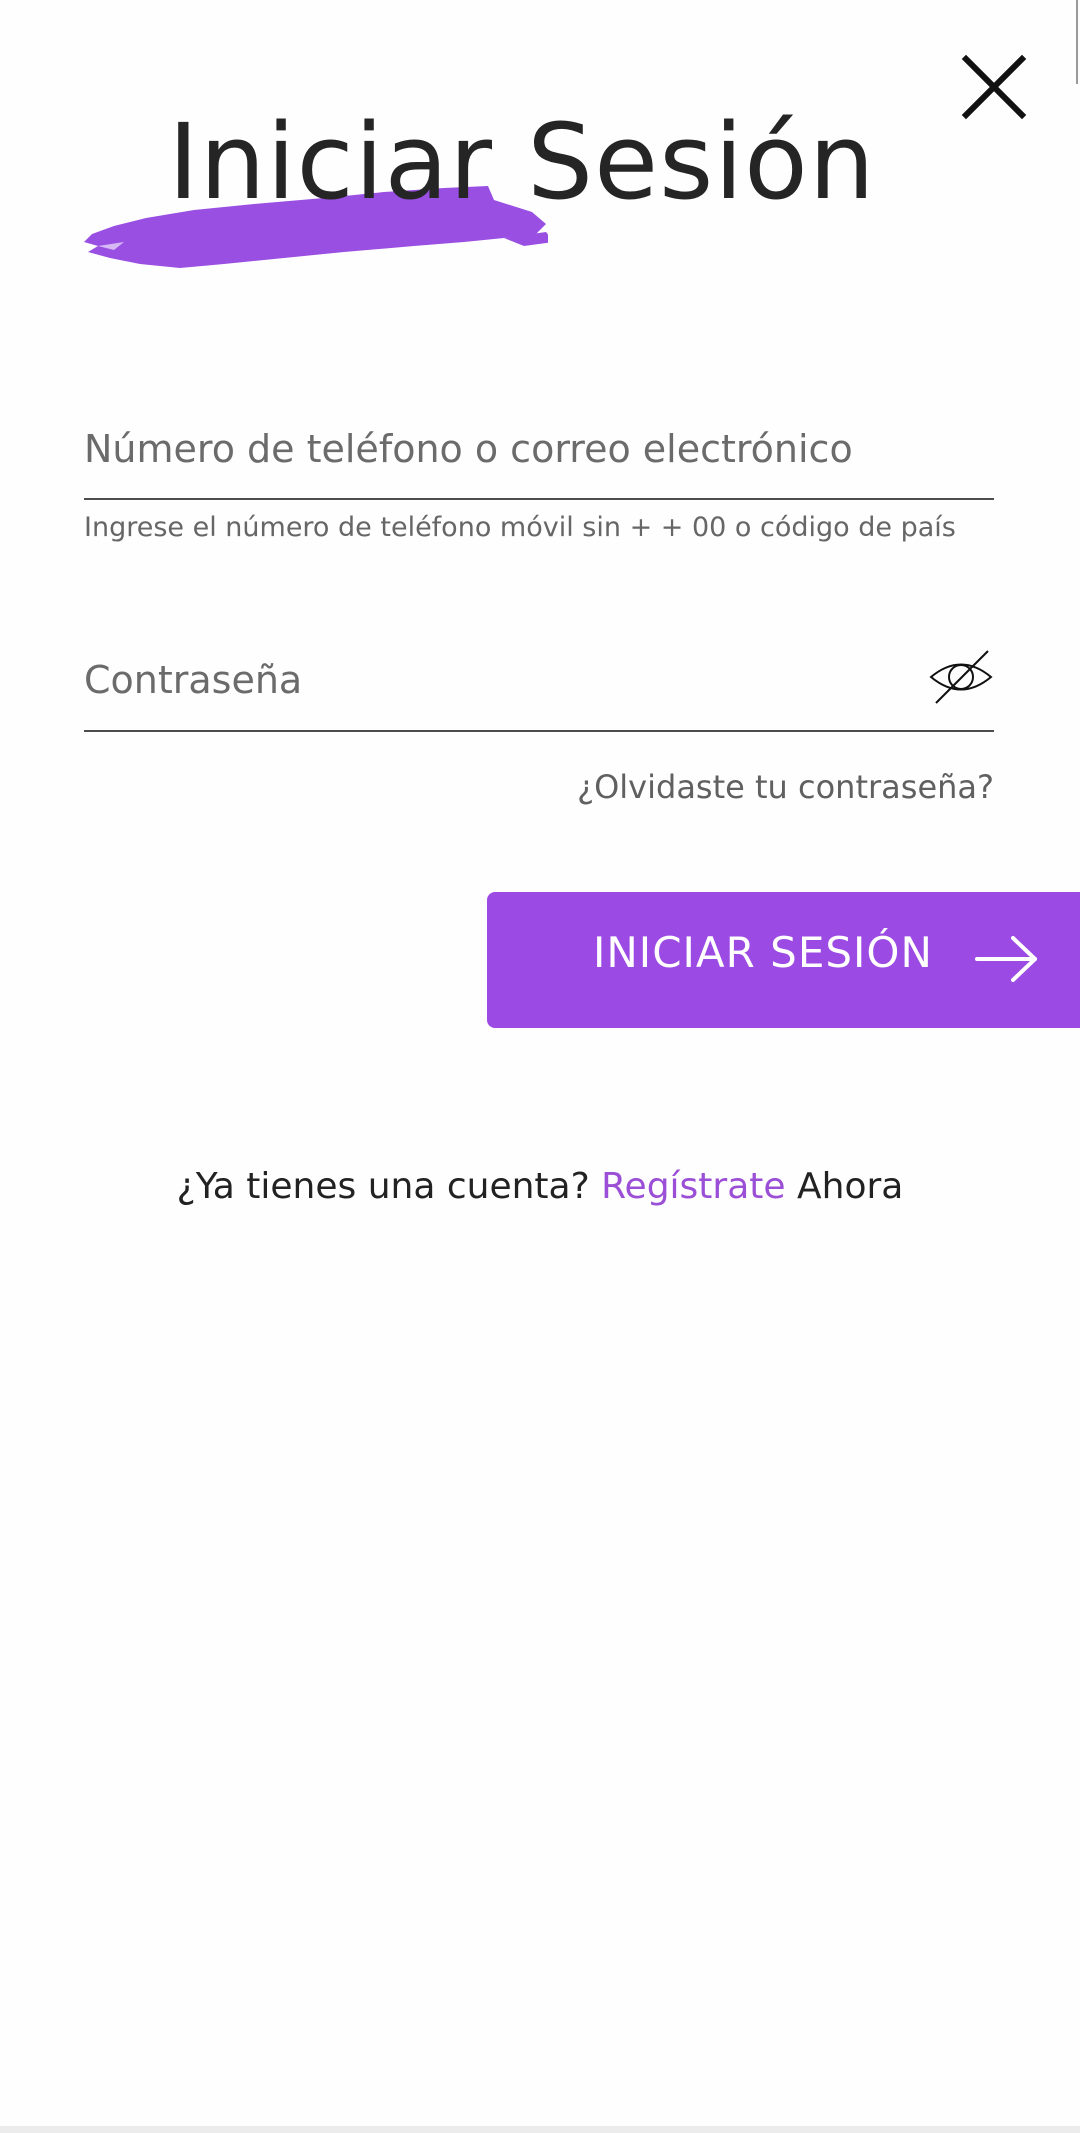 Image resolution: width=1080 pixels, height=2133 pixels. Describe the element at coordinates (1007, 959) in the screenshot. I see `arrow-right-icon` at that location.